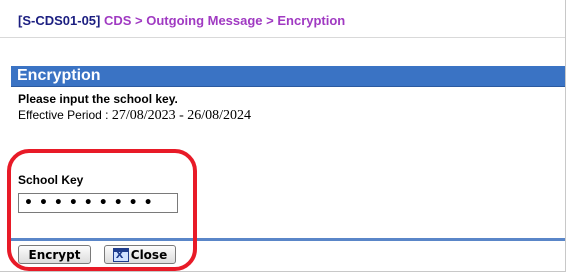 This screenshot has height=273, width=569. I want to click on instruction-text: Please input the school key., so click(98, 99).